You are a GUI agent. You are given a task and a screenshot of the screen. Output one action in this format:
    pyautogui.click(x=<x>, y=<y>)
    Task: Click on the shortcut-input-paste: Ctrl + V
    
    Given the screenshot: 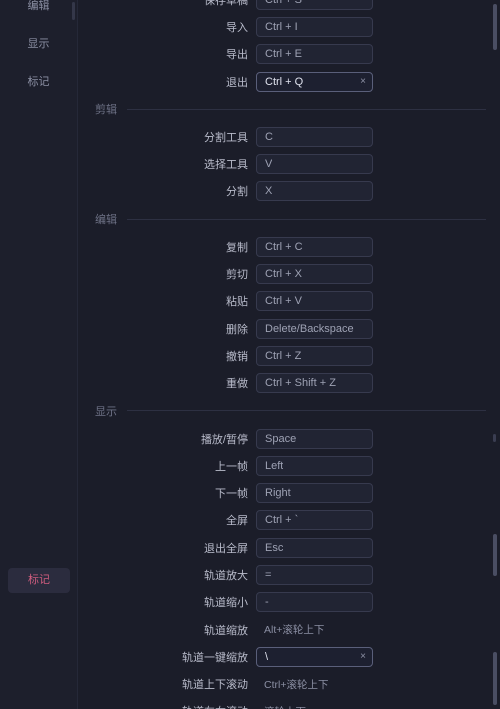 What is the action you would take?
    pyautogui.click(x=314, y=301)
    